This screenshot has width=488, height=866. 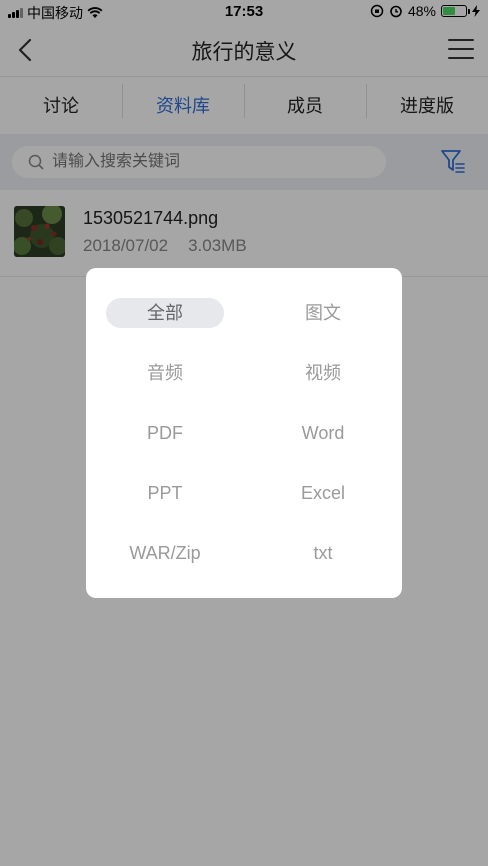 What do you see at coordinates (323, 328) in the screenshot?
I see `filter-option-image-text: 图文` at bounding box center [323, 328].